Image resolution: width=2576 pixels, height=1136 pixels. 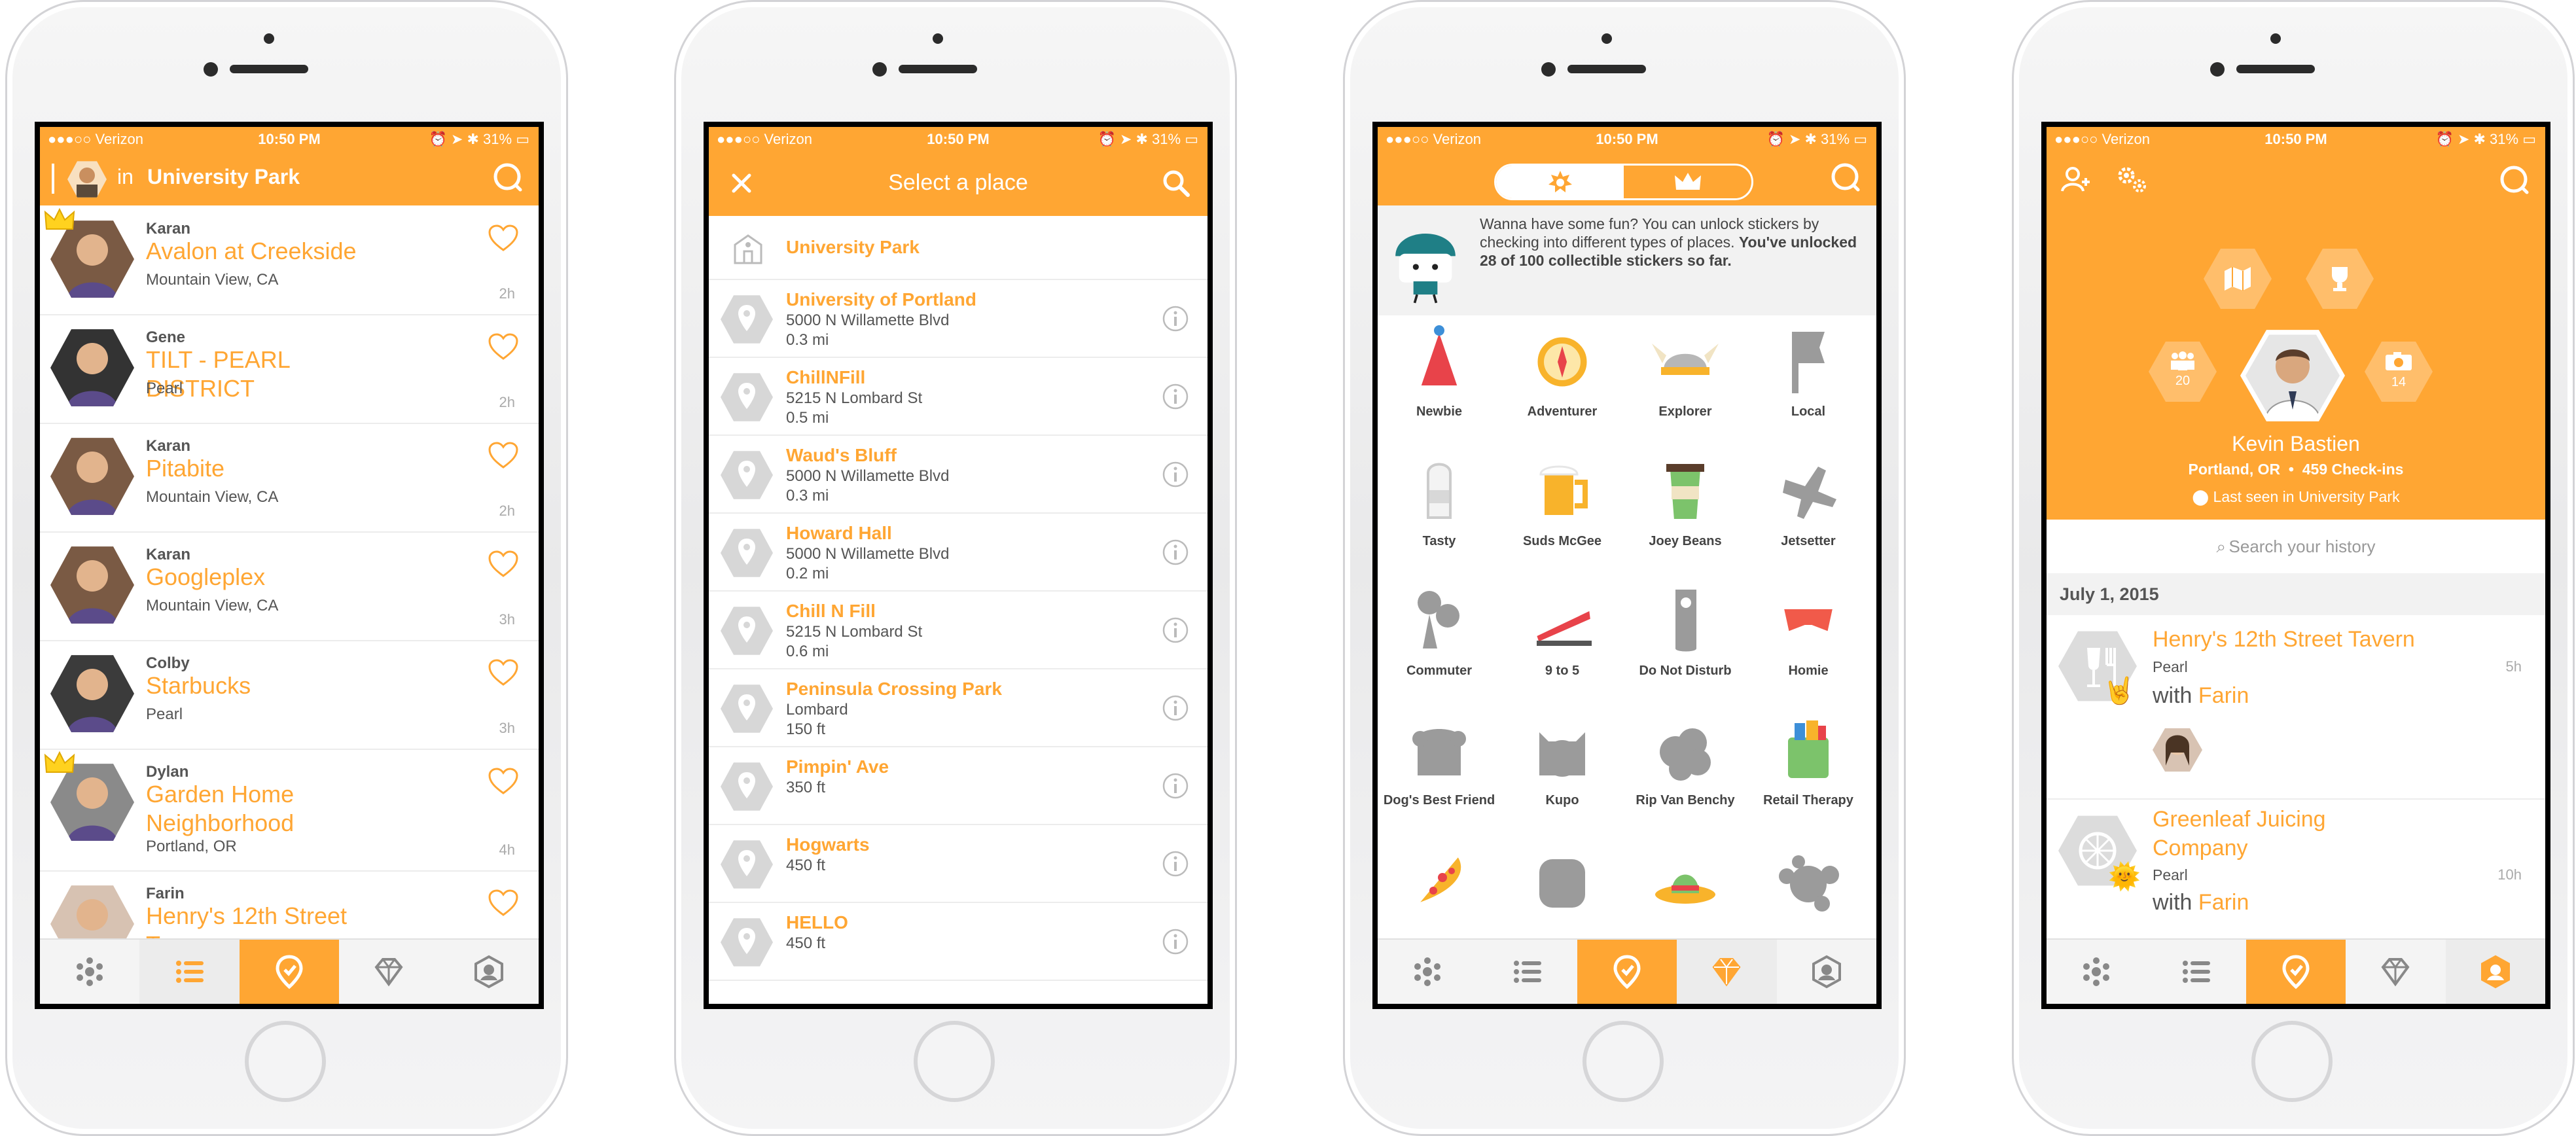 I want to click on sticker-item: Newbie, so click(x=1439, y=383).